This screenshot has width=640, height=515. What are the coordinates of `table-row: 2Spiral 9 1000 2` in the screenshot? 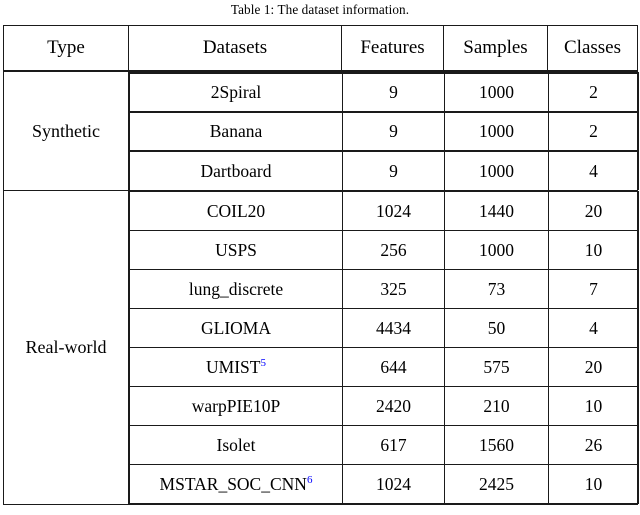 It's located at (384, 92).